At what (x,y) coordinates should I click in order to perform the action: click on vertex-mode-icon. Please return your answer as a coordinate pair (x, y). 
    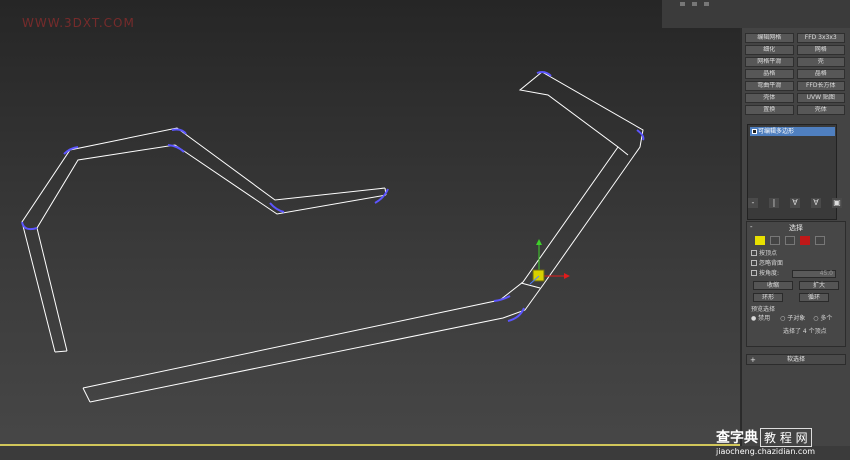
    Looking at the image, I should click on (760, 240).